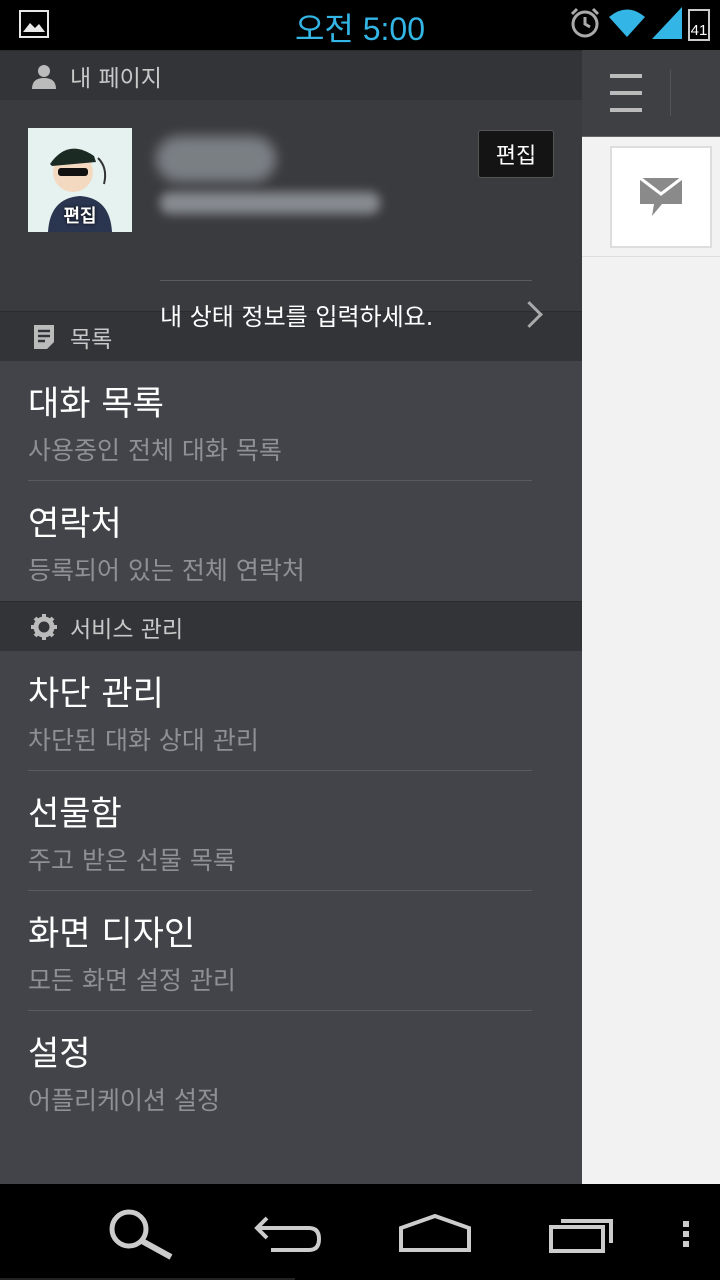 The image size is (720, 1280). I want to click on profile-card: 편집 편집 내 상태 정보를 입력하세요., so click(291, 215).